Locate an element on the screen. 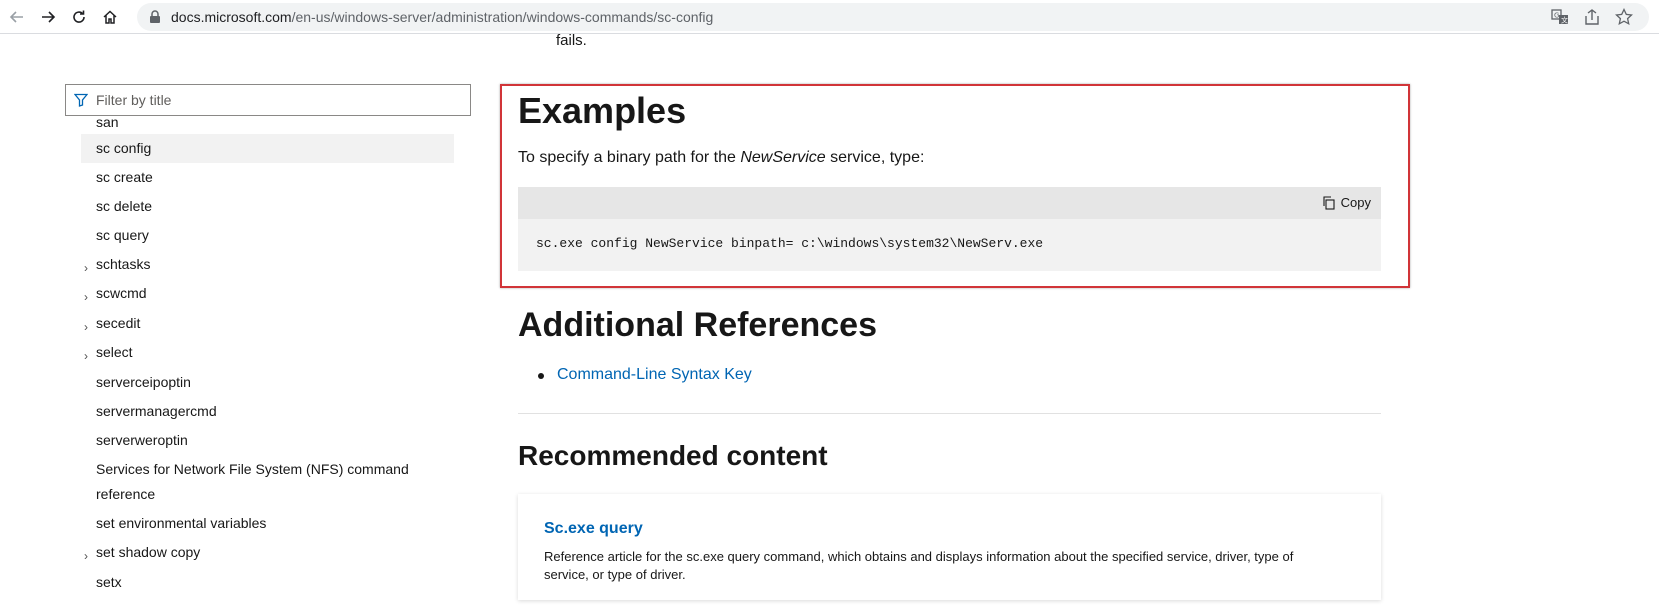  back-icon is located at coordinates (17, 17).